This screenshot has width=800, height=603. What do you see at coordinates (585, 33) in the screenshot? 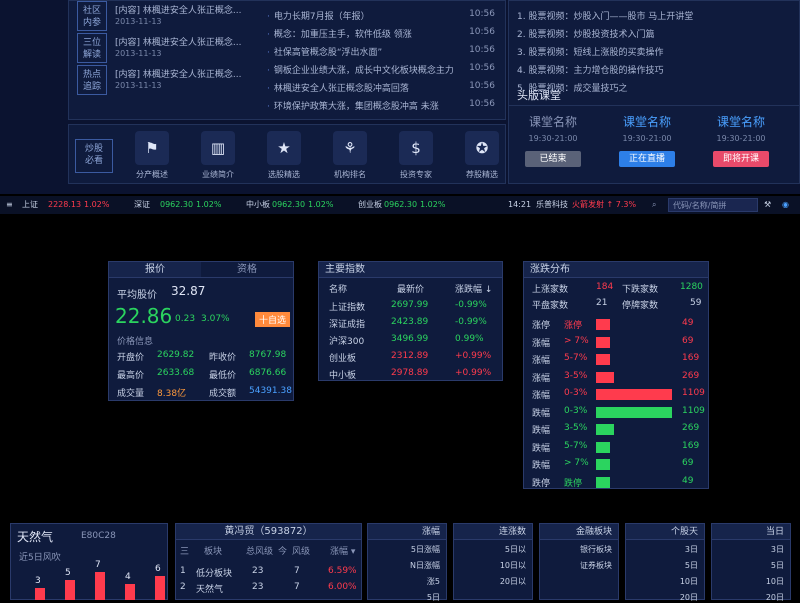
I see `video-list-item: 2. 股票视频：炒股投资技术入门篇` at bounding box center [585, 33].